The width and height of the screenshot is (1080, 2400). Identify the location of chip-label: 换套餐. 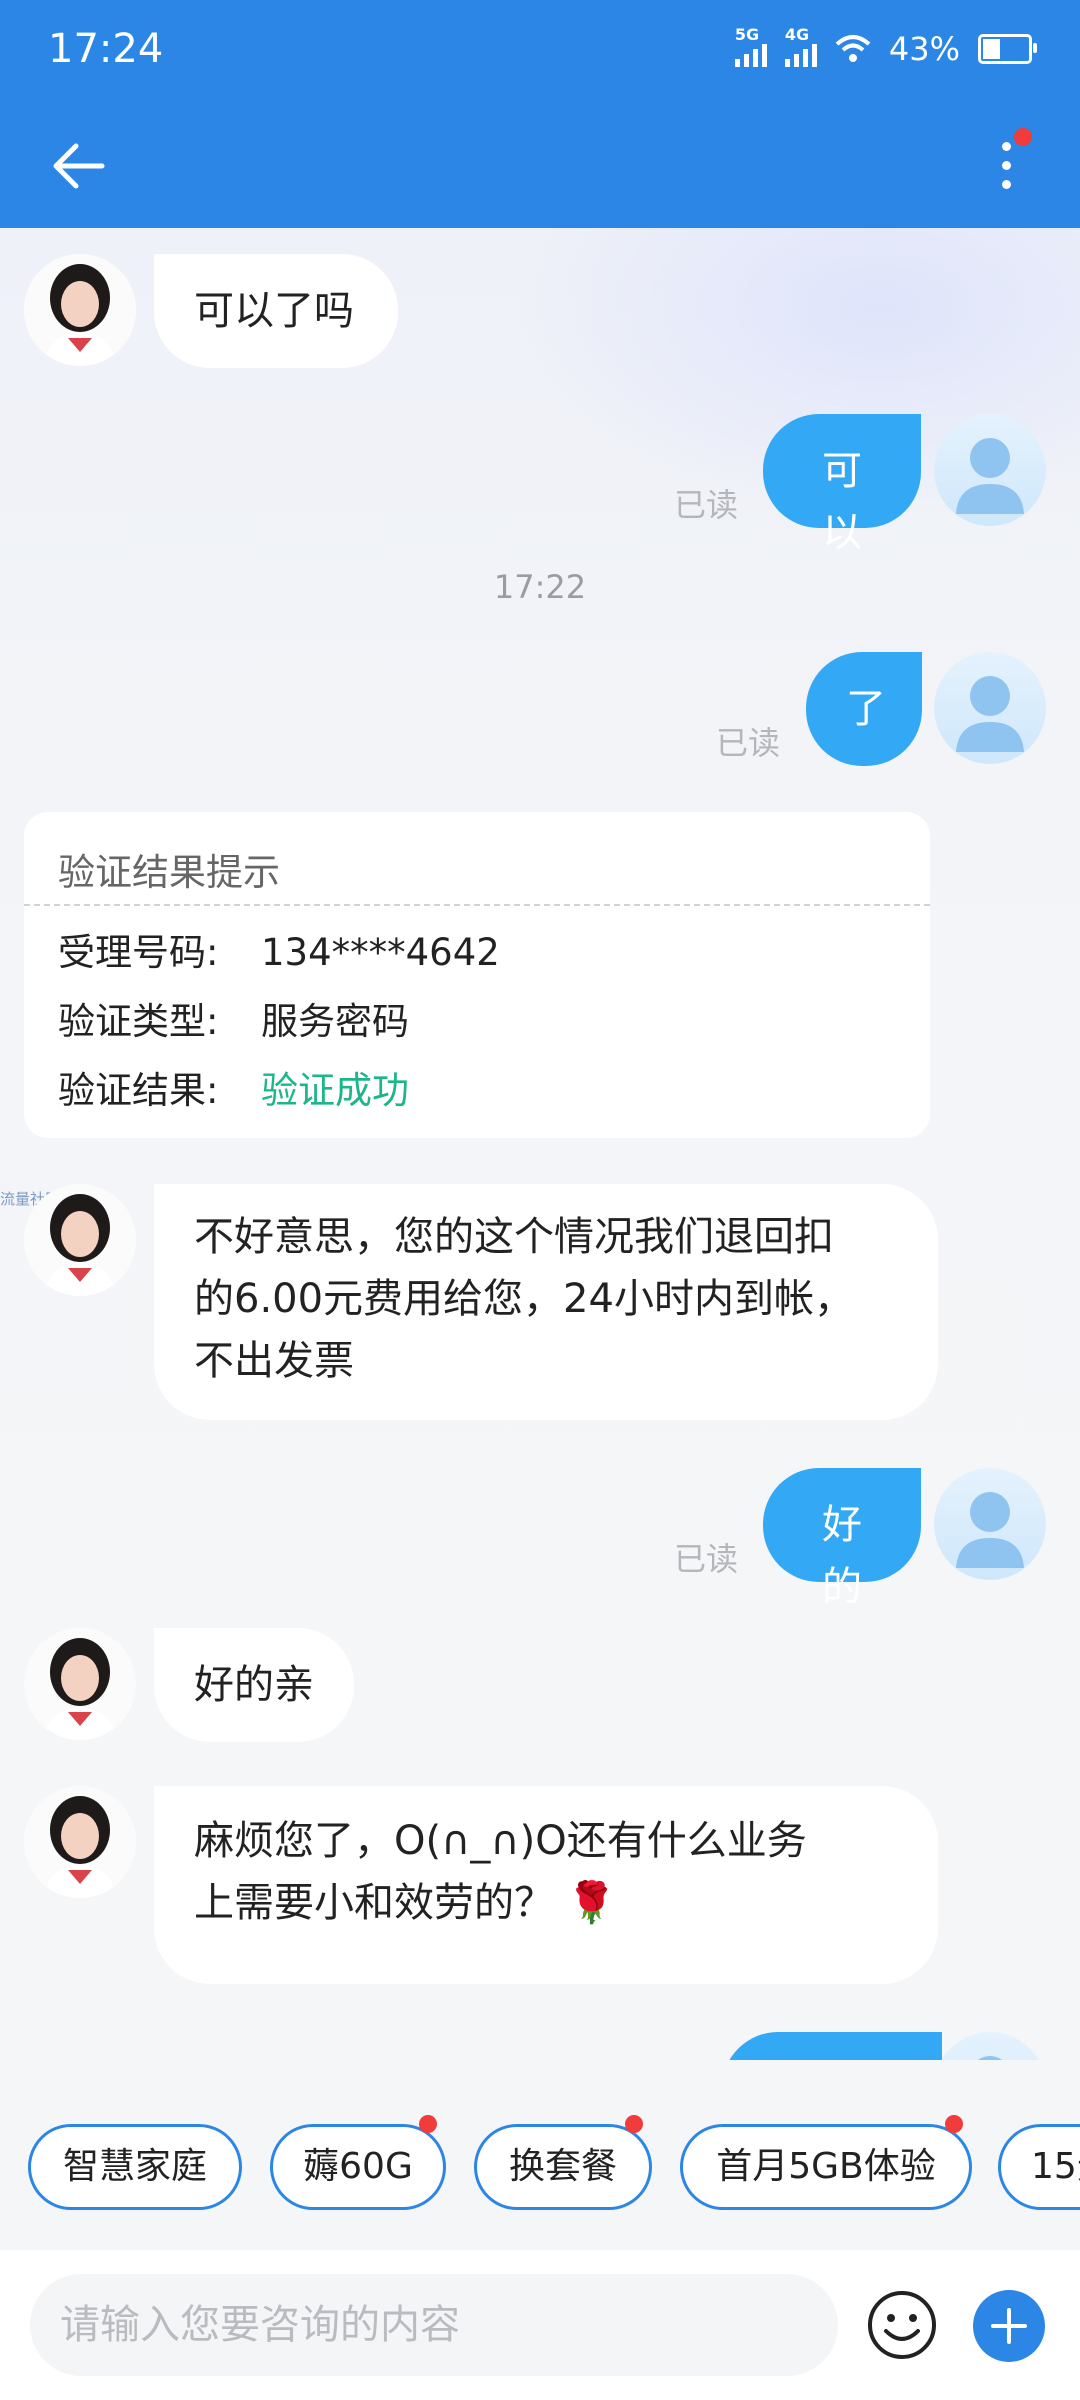
(562, 2166).